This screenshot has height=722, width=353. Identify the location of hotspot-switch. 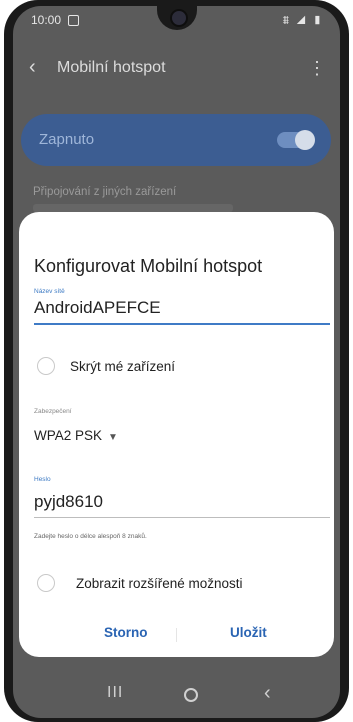
(296, 140).